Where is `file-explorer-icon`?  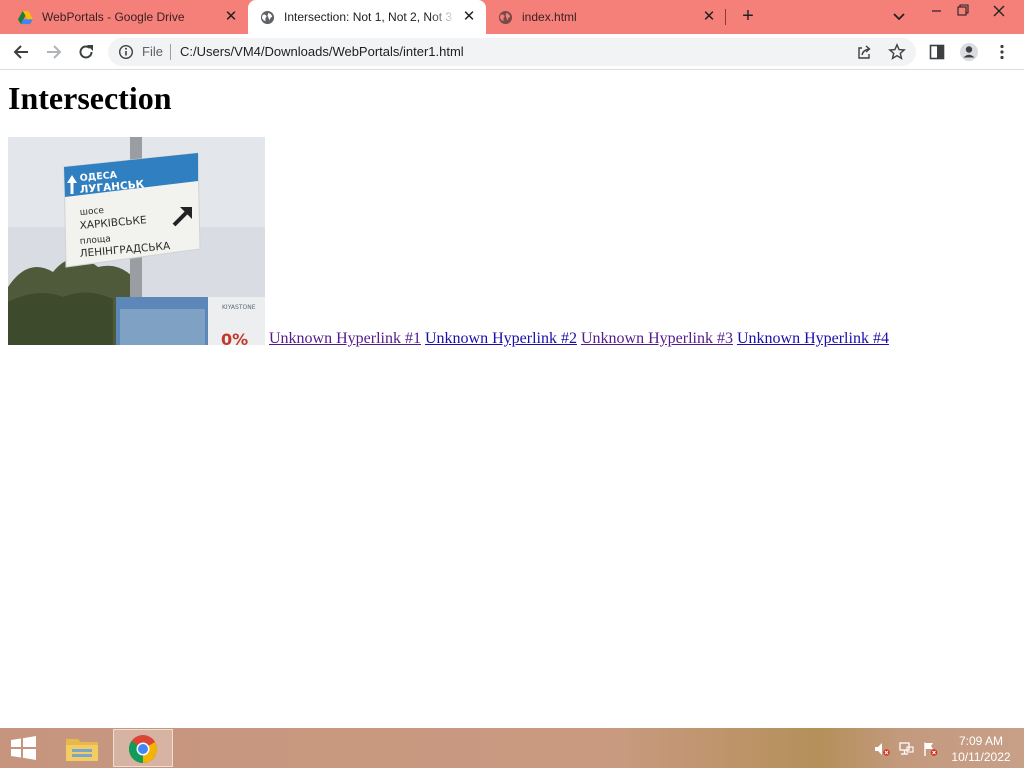
file-explorer-icon is located at coordinates (82, 748).